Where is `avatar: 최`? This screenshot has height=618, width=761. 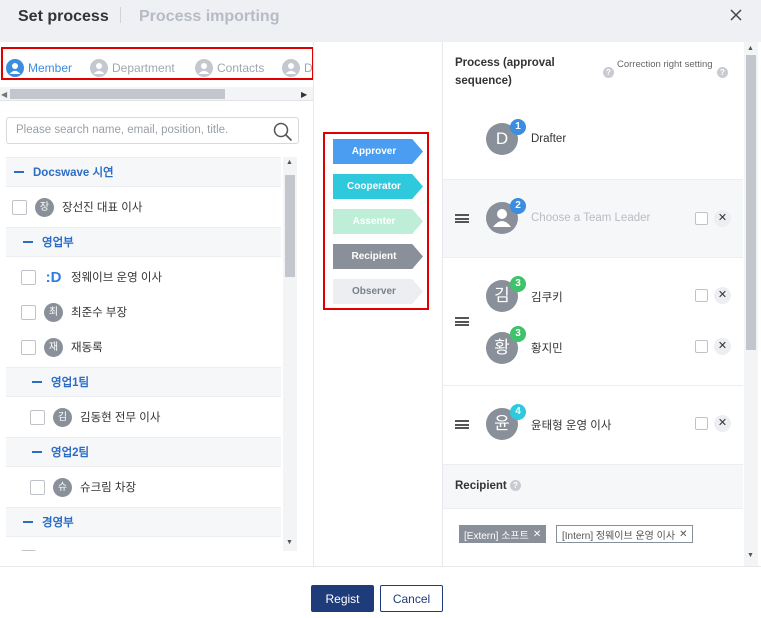
avatar: 최 is located at coordinates (53, 312).